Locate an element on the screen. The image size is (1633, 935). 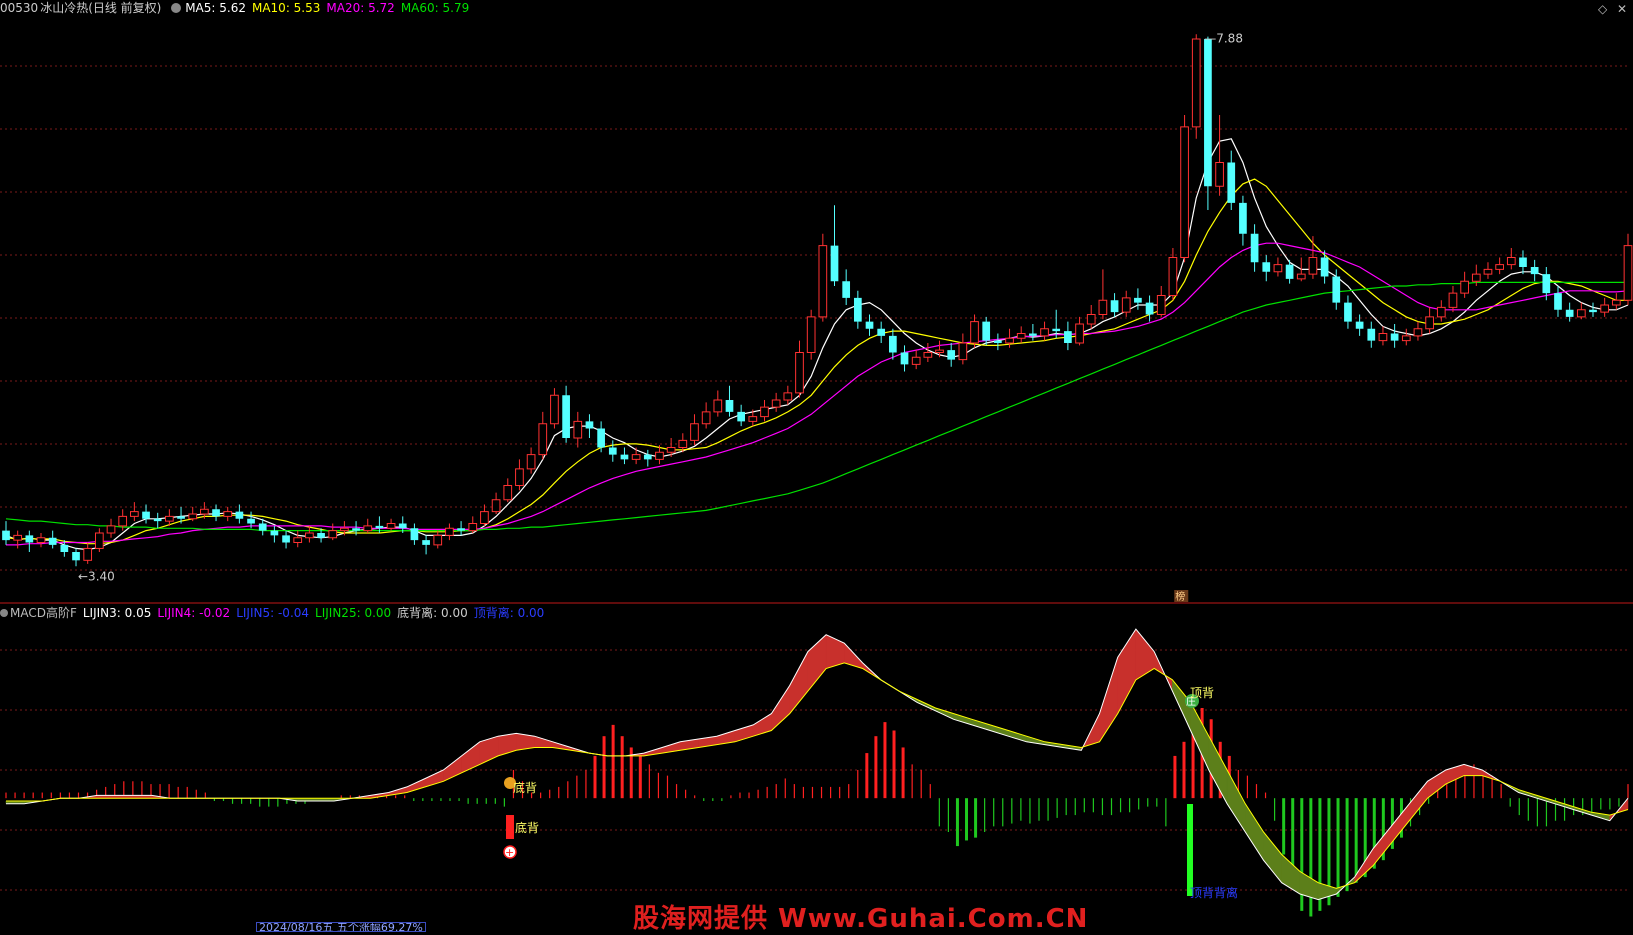
bottom-div-bar is located at coordinates (510, 827).